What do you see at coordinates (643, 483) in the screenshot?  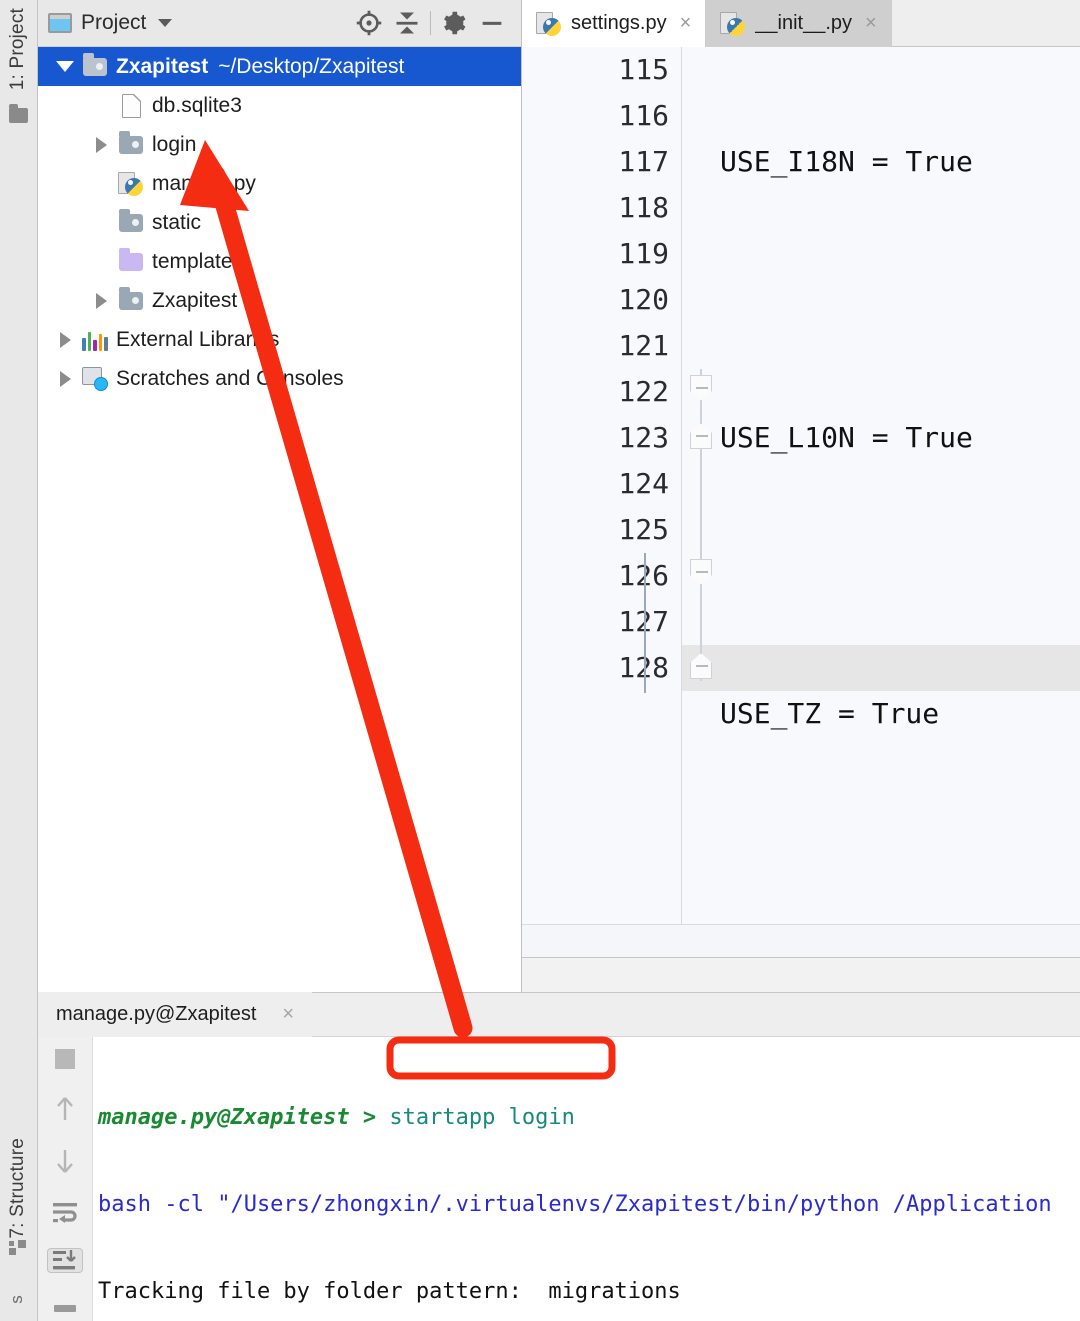 I see `line-number: 124` at bounding box center [643, 483].